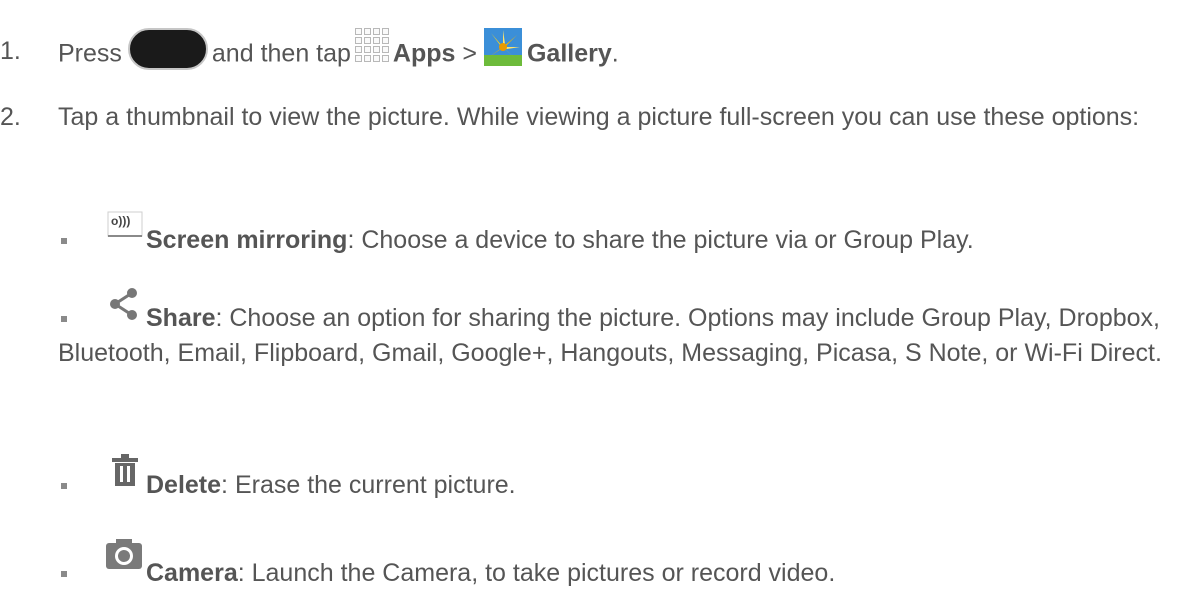 The image size is (1198, 609). I want to click on press-text: Press, so click(90, 53).